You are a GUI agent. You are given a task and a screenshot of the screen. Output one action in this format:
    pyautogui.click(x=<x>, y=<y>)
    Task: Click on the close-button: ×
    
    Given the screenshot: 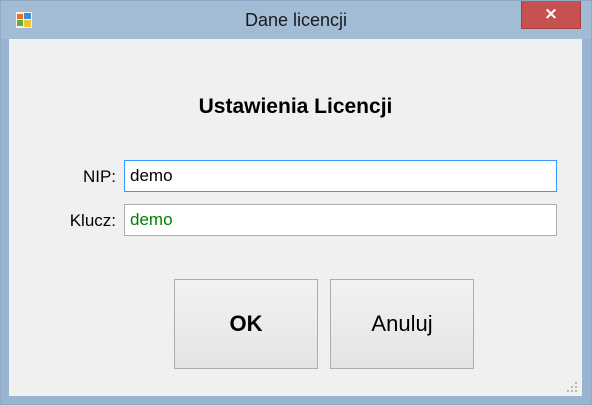 What is the action you would take?
    pyautogui.click(x=551, y=15)
    